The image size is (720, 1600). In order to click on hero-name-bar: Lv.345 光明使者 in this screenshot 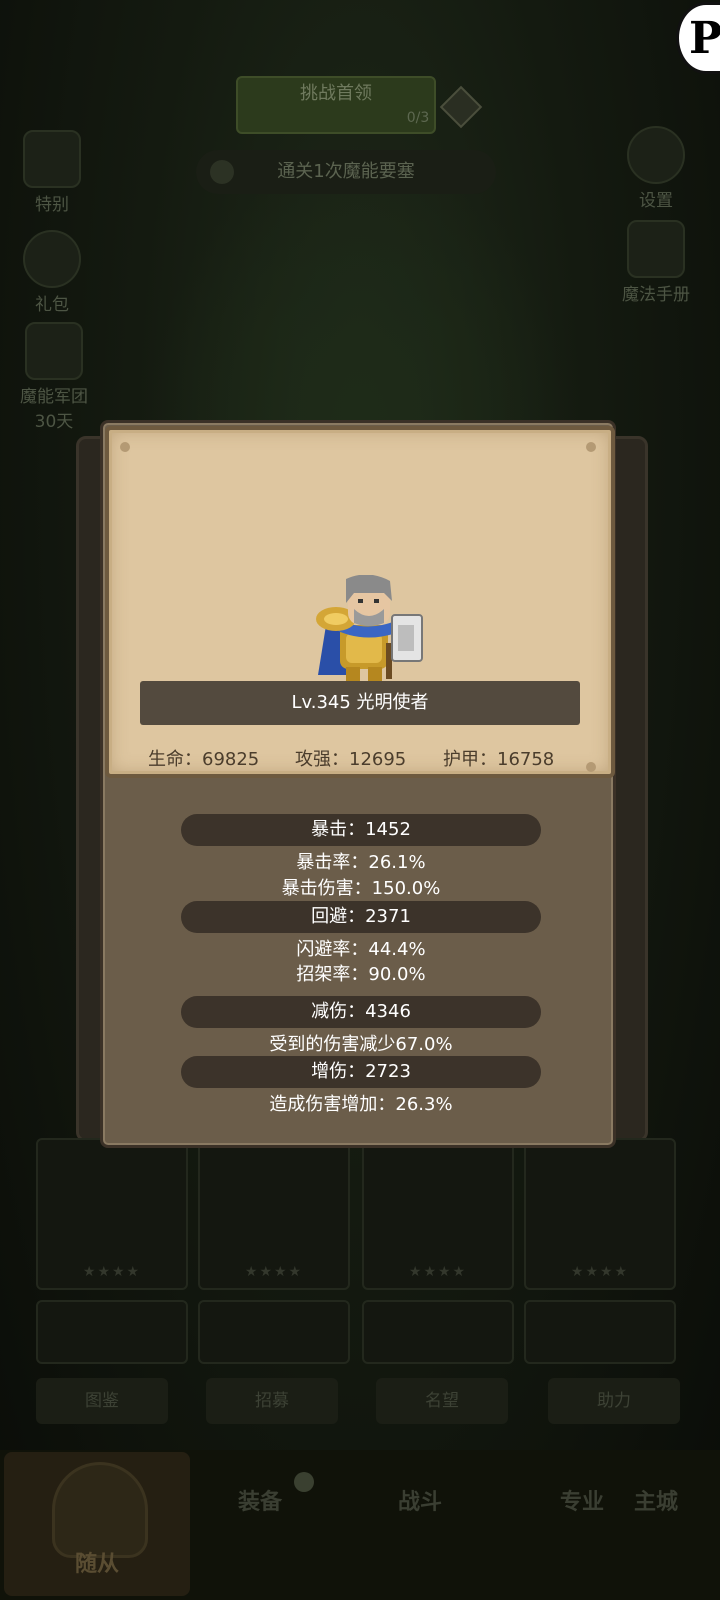, I will do `click(360, 703)`.